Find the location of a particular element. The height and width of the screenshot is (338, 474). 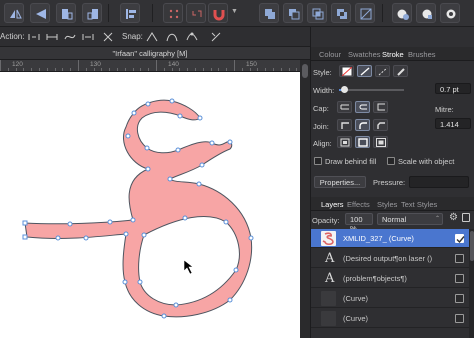

insert-top-button is located at coordinates (450, 13).